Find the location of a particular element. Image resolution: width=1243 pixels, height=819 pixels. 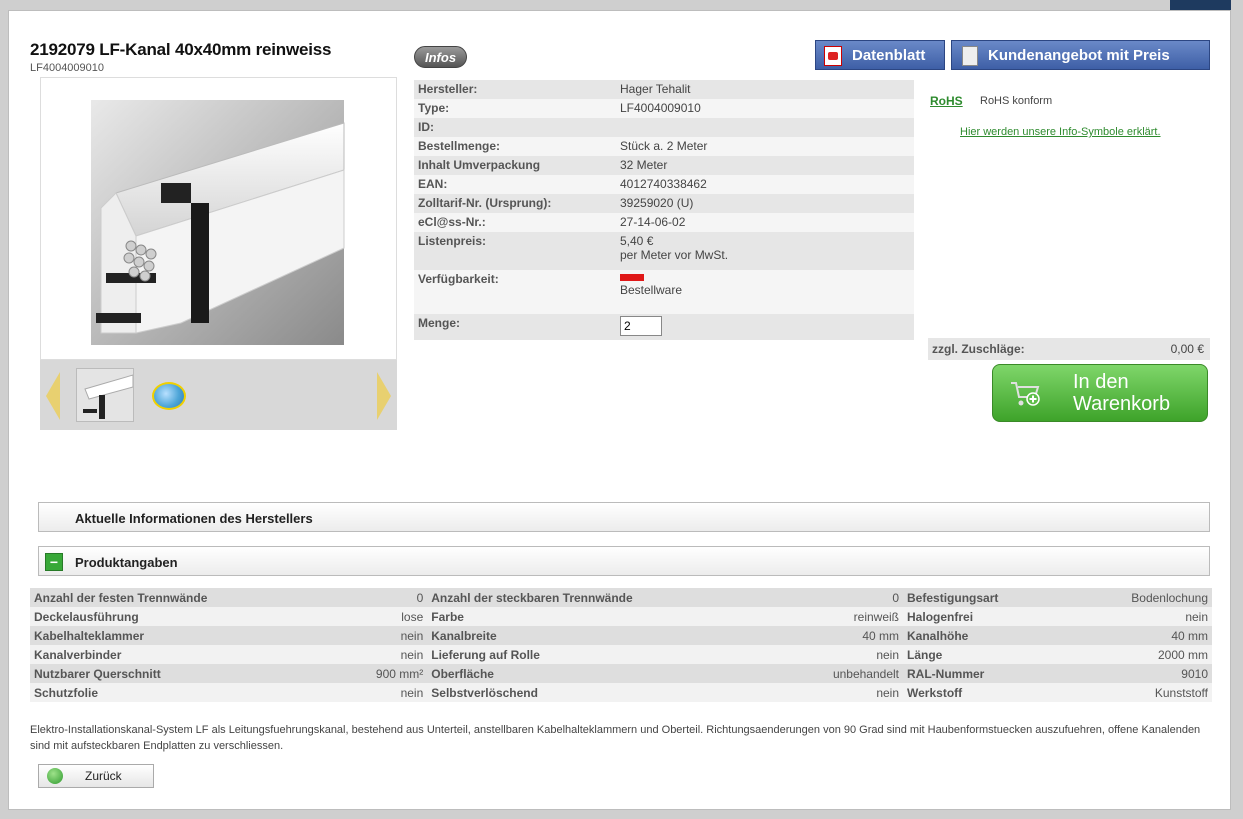

surcharge-row: zzgl. Zuschläge: 0,00 € is located at coordinates (1069, 349).